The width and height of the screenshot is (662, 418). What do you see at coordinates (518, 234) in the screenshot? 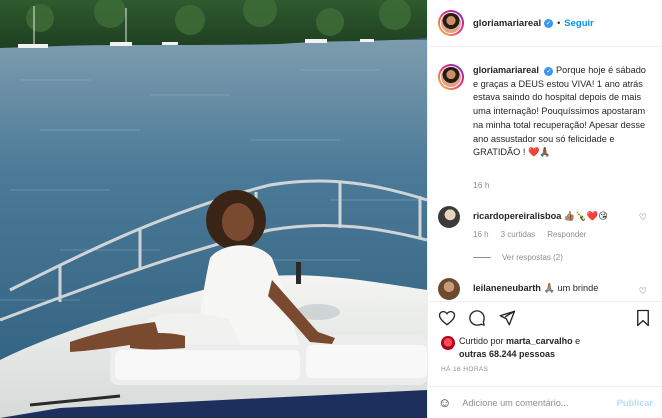
I see `comment-likes: 3 curtidas` at bounding box center [518, 234].